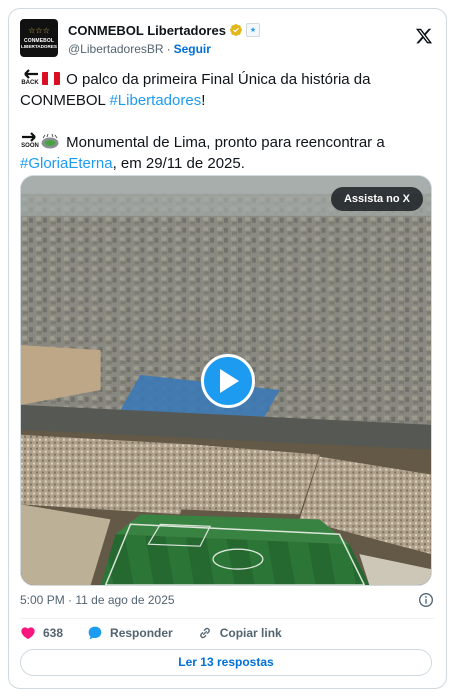 Image resolution: width=455 pixels, height=697 pixels. I want to click on info-icon, so click(426, 600).